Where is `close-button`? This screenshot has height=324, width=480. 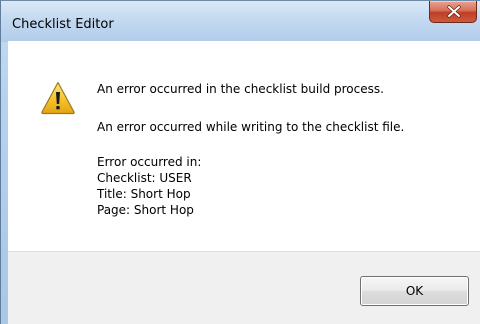 close-button is located at coordinates (453, 12).